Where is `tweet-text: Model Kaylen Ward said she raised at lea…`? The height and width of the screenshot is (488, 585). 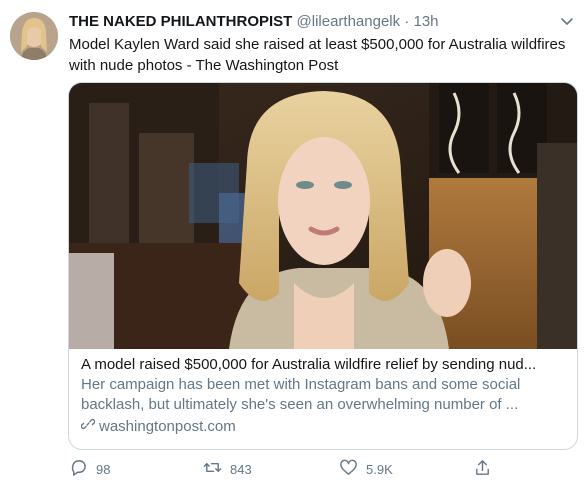 tweet-text: Model Kaylen Ward said she raised at lea… is located at coordinates (317, 55).